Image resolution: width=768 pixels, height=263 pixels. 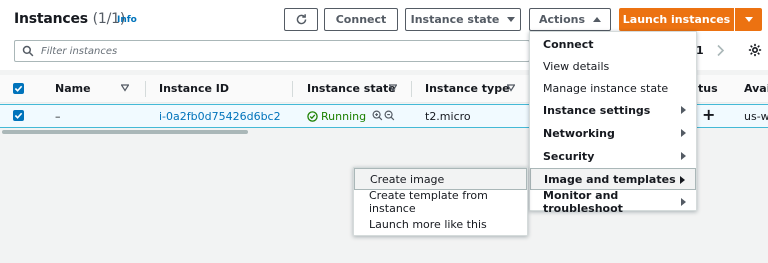 What do you see at coordinates (755, 50) in the screenshot?
I see `gear-icon` at bounding box center [755, 50].